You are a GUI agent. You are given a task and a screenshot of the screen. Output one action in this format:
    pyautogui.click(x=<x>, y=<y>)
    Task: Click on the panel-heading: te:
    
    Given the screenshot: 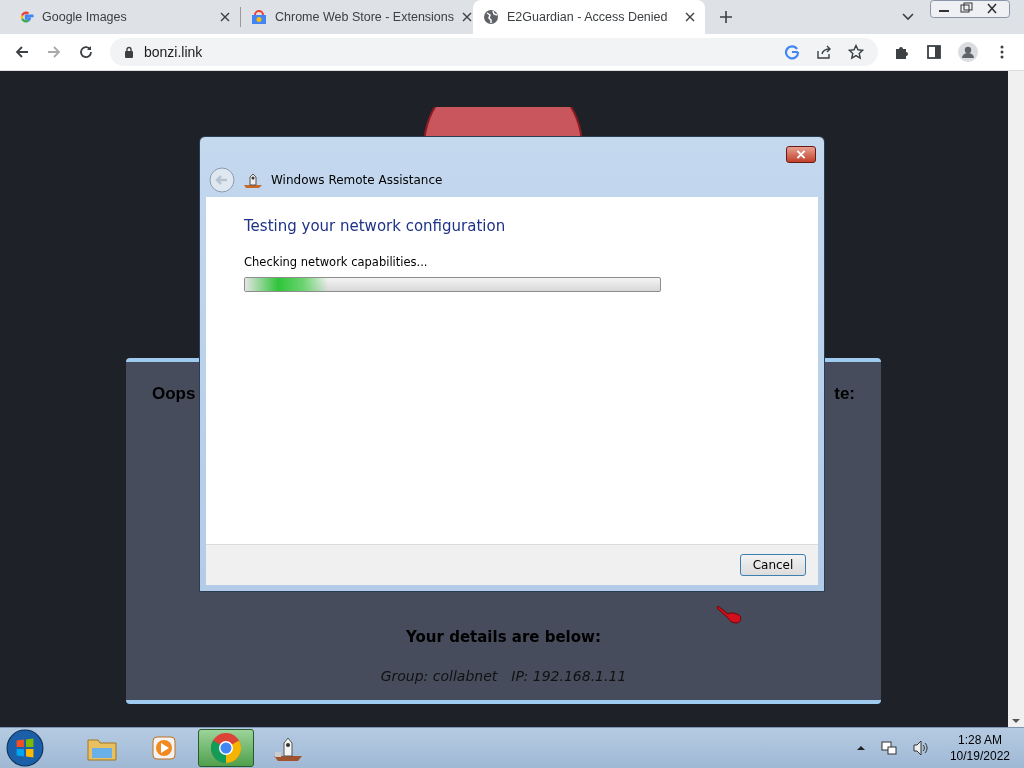 What is the action you would take?
    pyautogui.click(x=844, y=394)
    